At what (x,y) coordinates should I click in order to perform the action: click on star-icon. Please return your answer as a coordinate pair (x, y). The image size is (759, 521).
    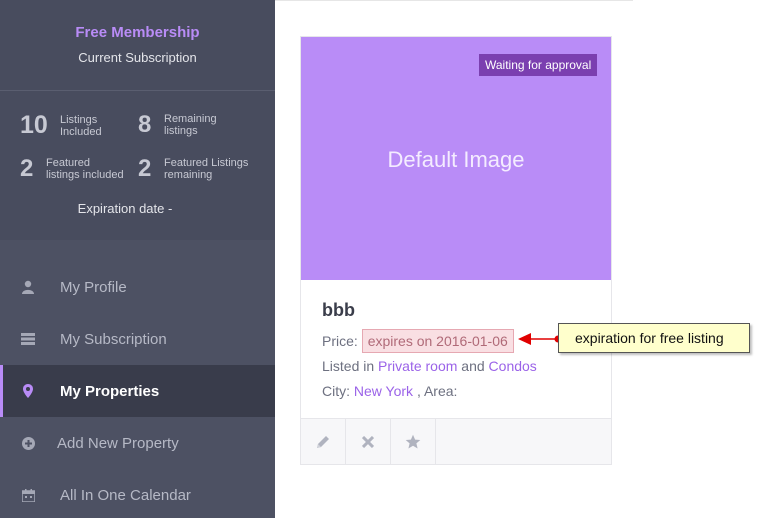
    Looking at the image, I should click on (413, 441).